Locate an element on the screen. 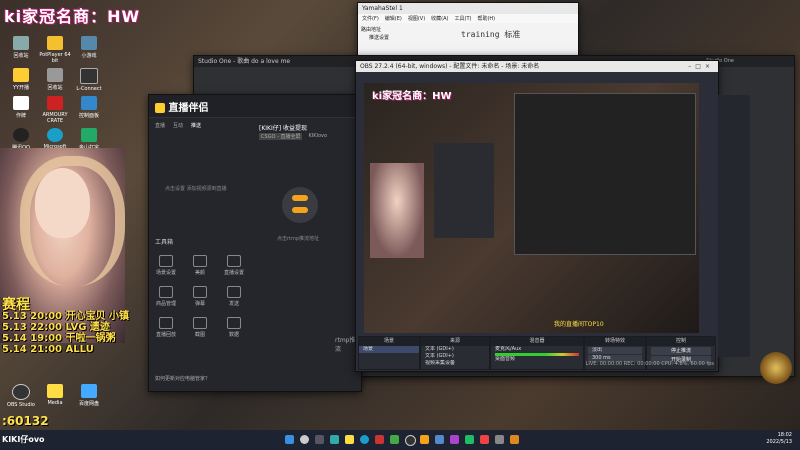 This screenshot has height=450, width=800. dock-header: 来源 is located at coordinates (455, 341).